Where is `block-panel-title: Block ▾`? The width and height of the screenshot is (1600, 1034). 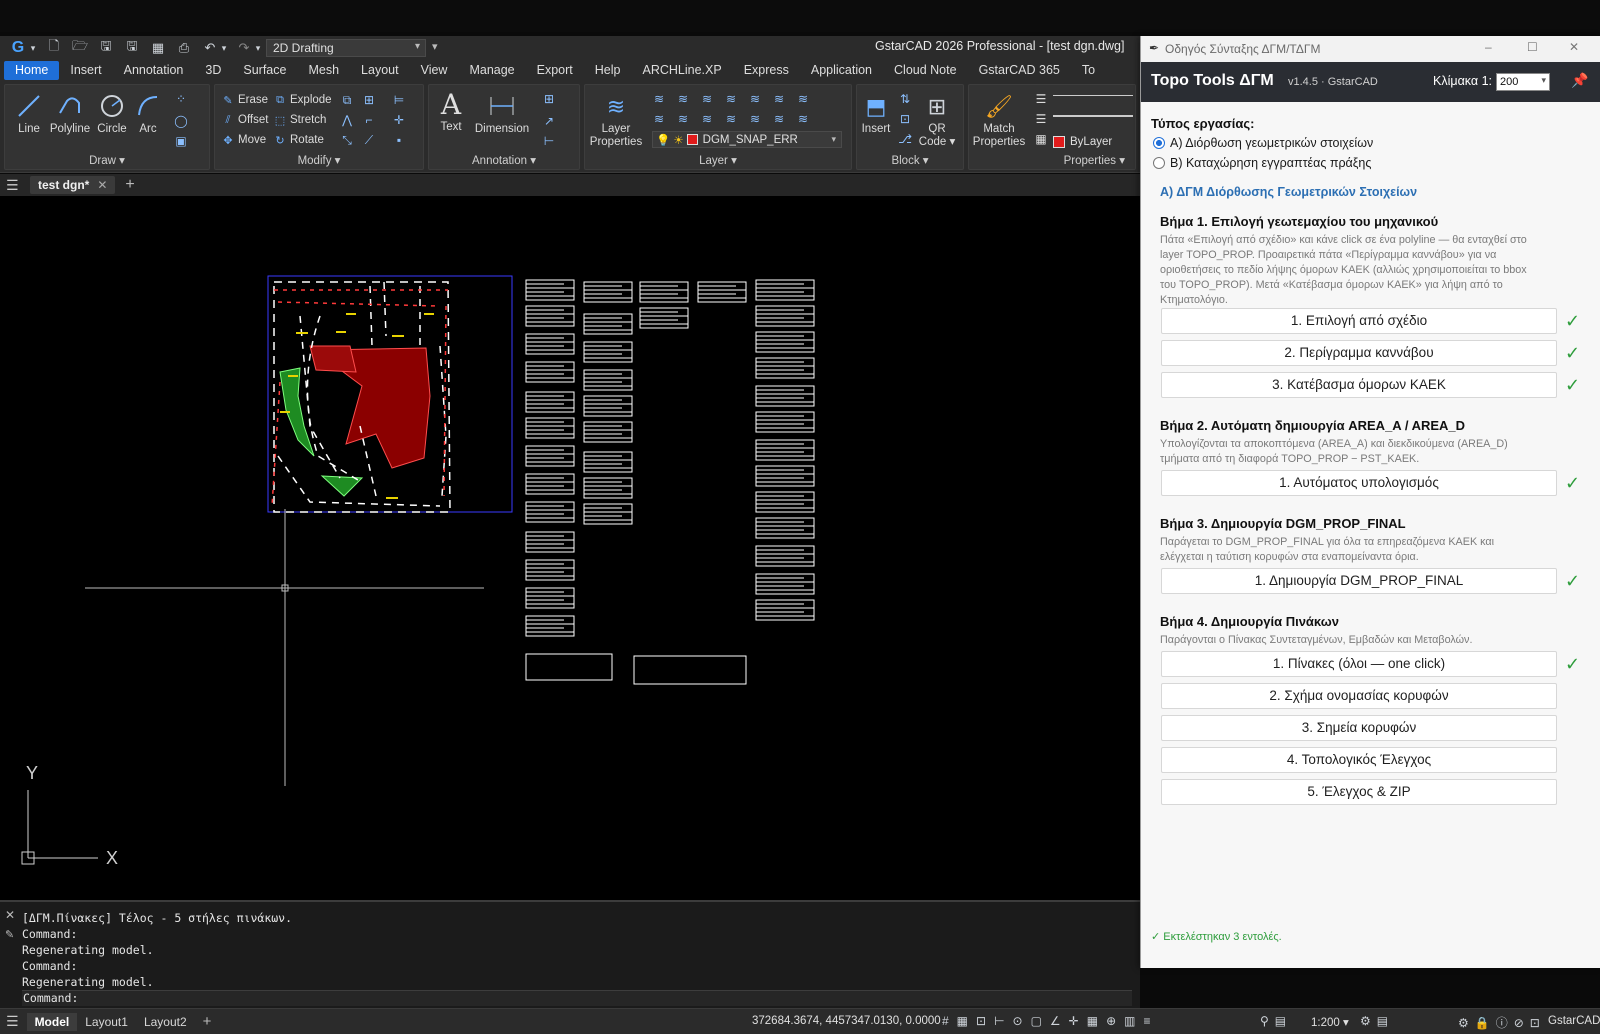 block-panel-title: Block ▾ is located at coordinates (910, 160).